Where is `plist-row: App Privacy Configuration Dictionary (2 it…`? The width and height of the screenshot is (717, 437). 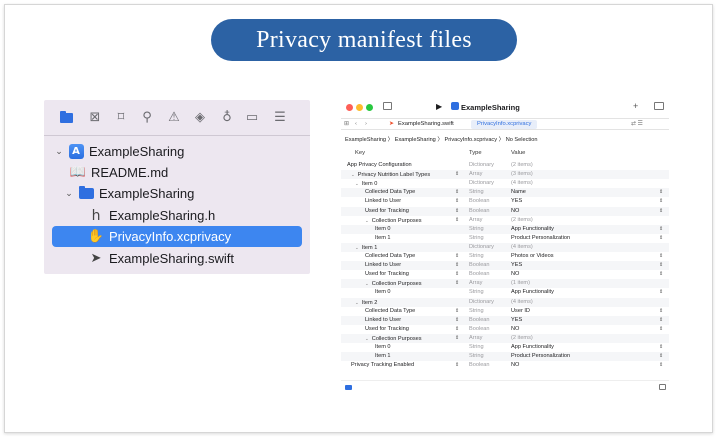 plist-row: App Privacy Configuration Dictionary (2 it… is located at coordinates (505, 165).